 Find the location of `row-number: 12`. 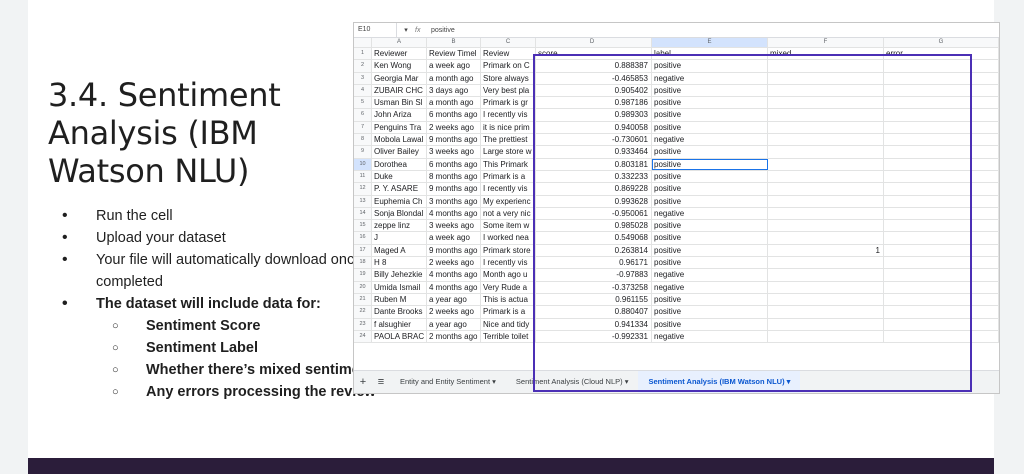

row-number: 12 is located at coordinates (363, 189).